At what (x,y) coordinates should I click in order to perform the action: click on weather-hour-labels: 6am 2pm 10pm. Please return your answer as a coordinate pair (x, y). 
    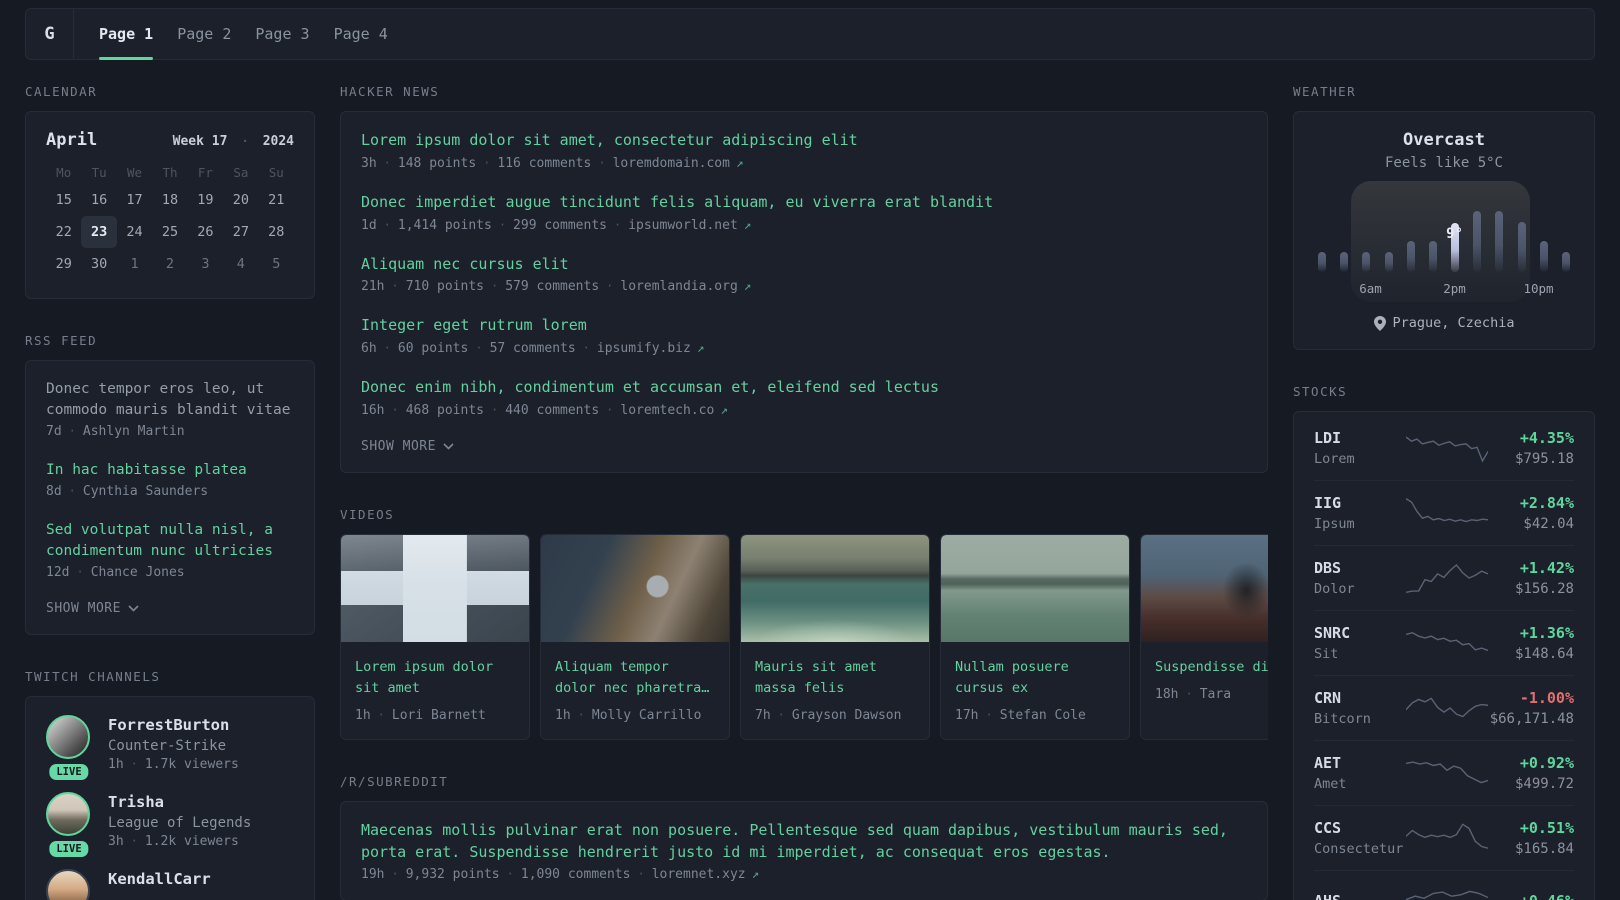
    Looking at the image, I should click on (1444, 289).